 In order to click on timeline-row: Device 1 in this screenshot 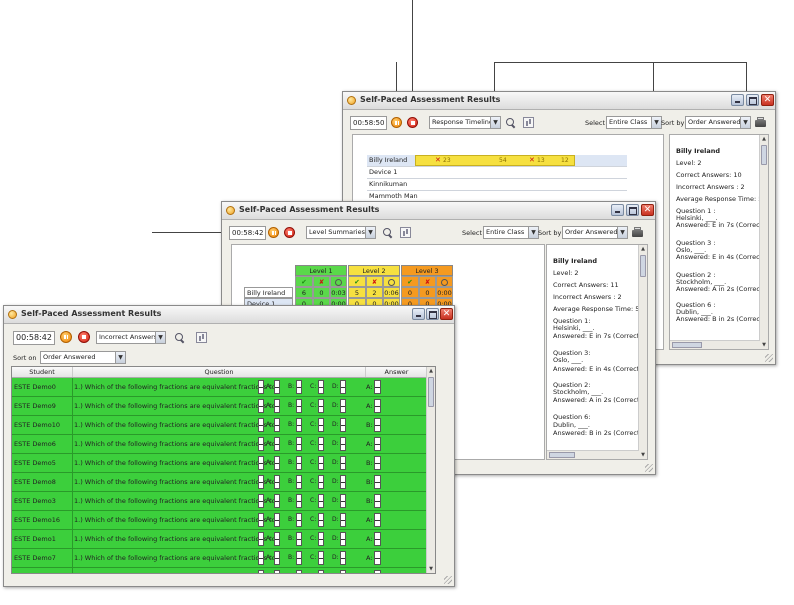, I will do `click(497, 173)`.